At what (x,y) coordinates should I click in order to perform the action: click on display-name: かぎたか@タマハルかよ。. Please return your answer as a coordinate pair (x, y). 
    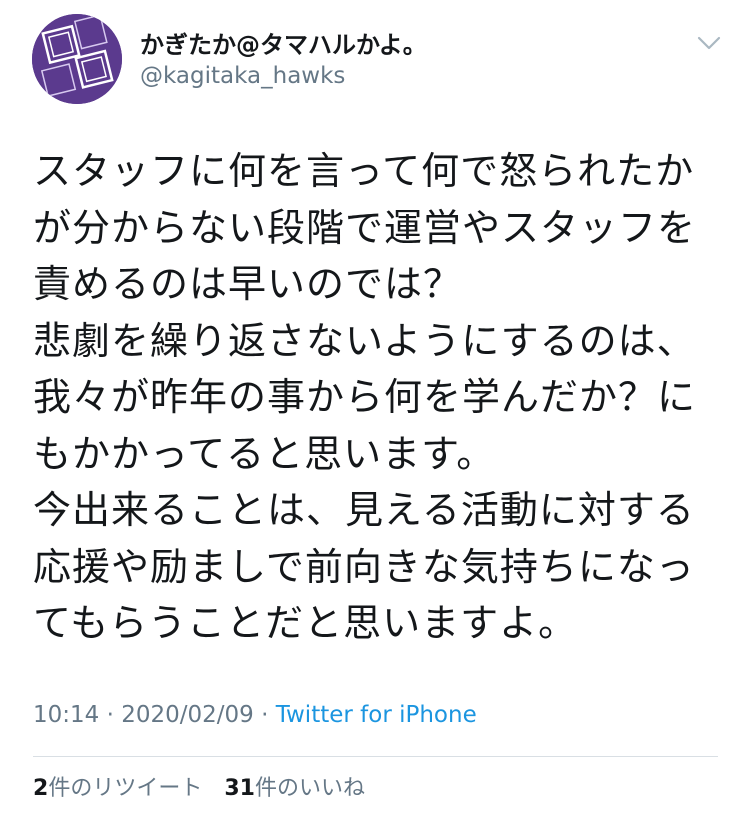
    Looking at the image, I should click on (283, 45).